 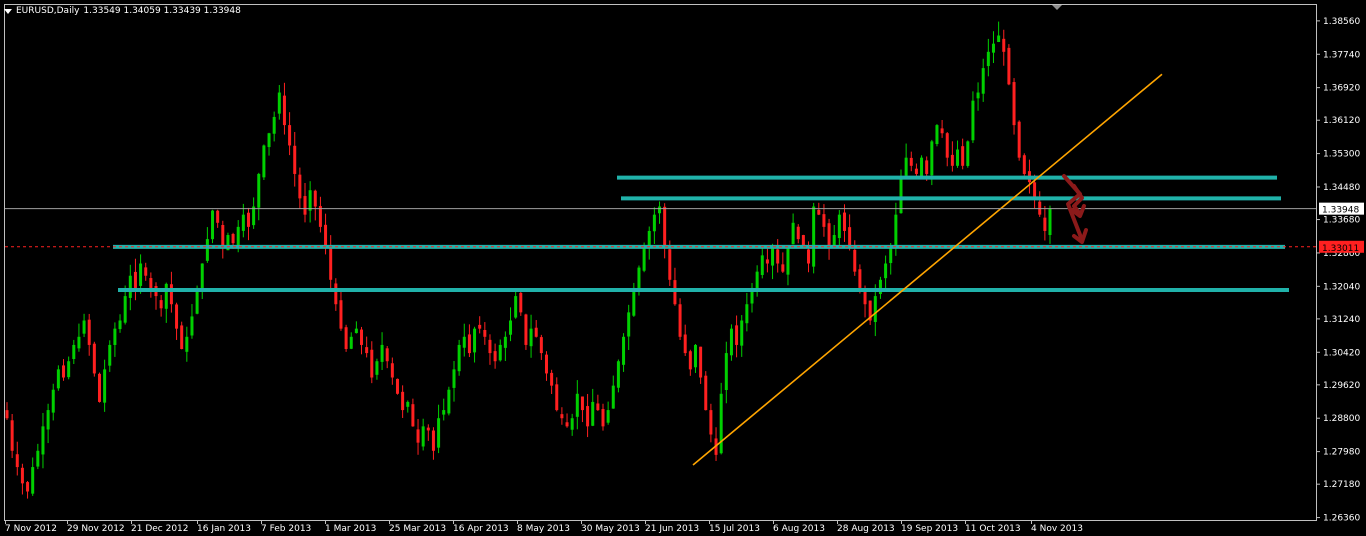 What do you see at coordinates (1341, 519) in the screenshot?
I see `y-tick-label: 1.26360` at bounding box center [1341, 519].